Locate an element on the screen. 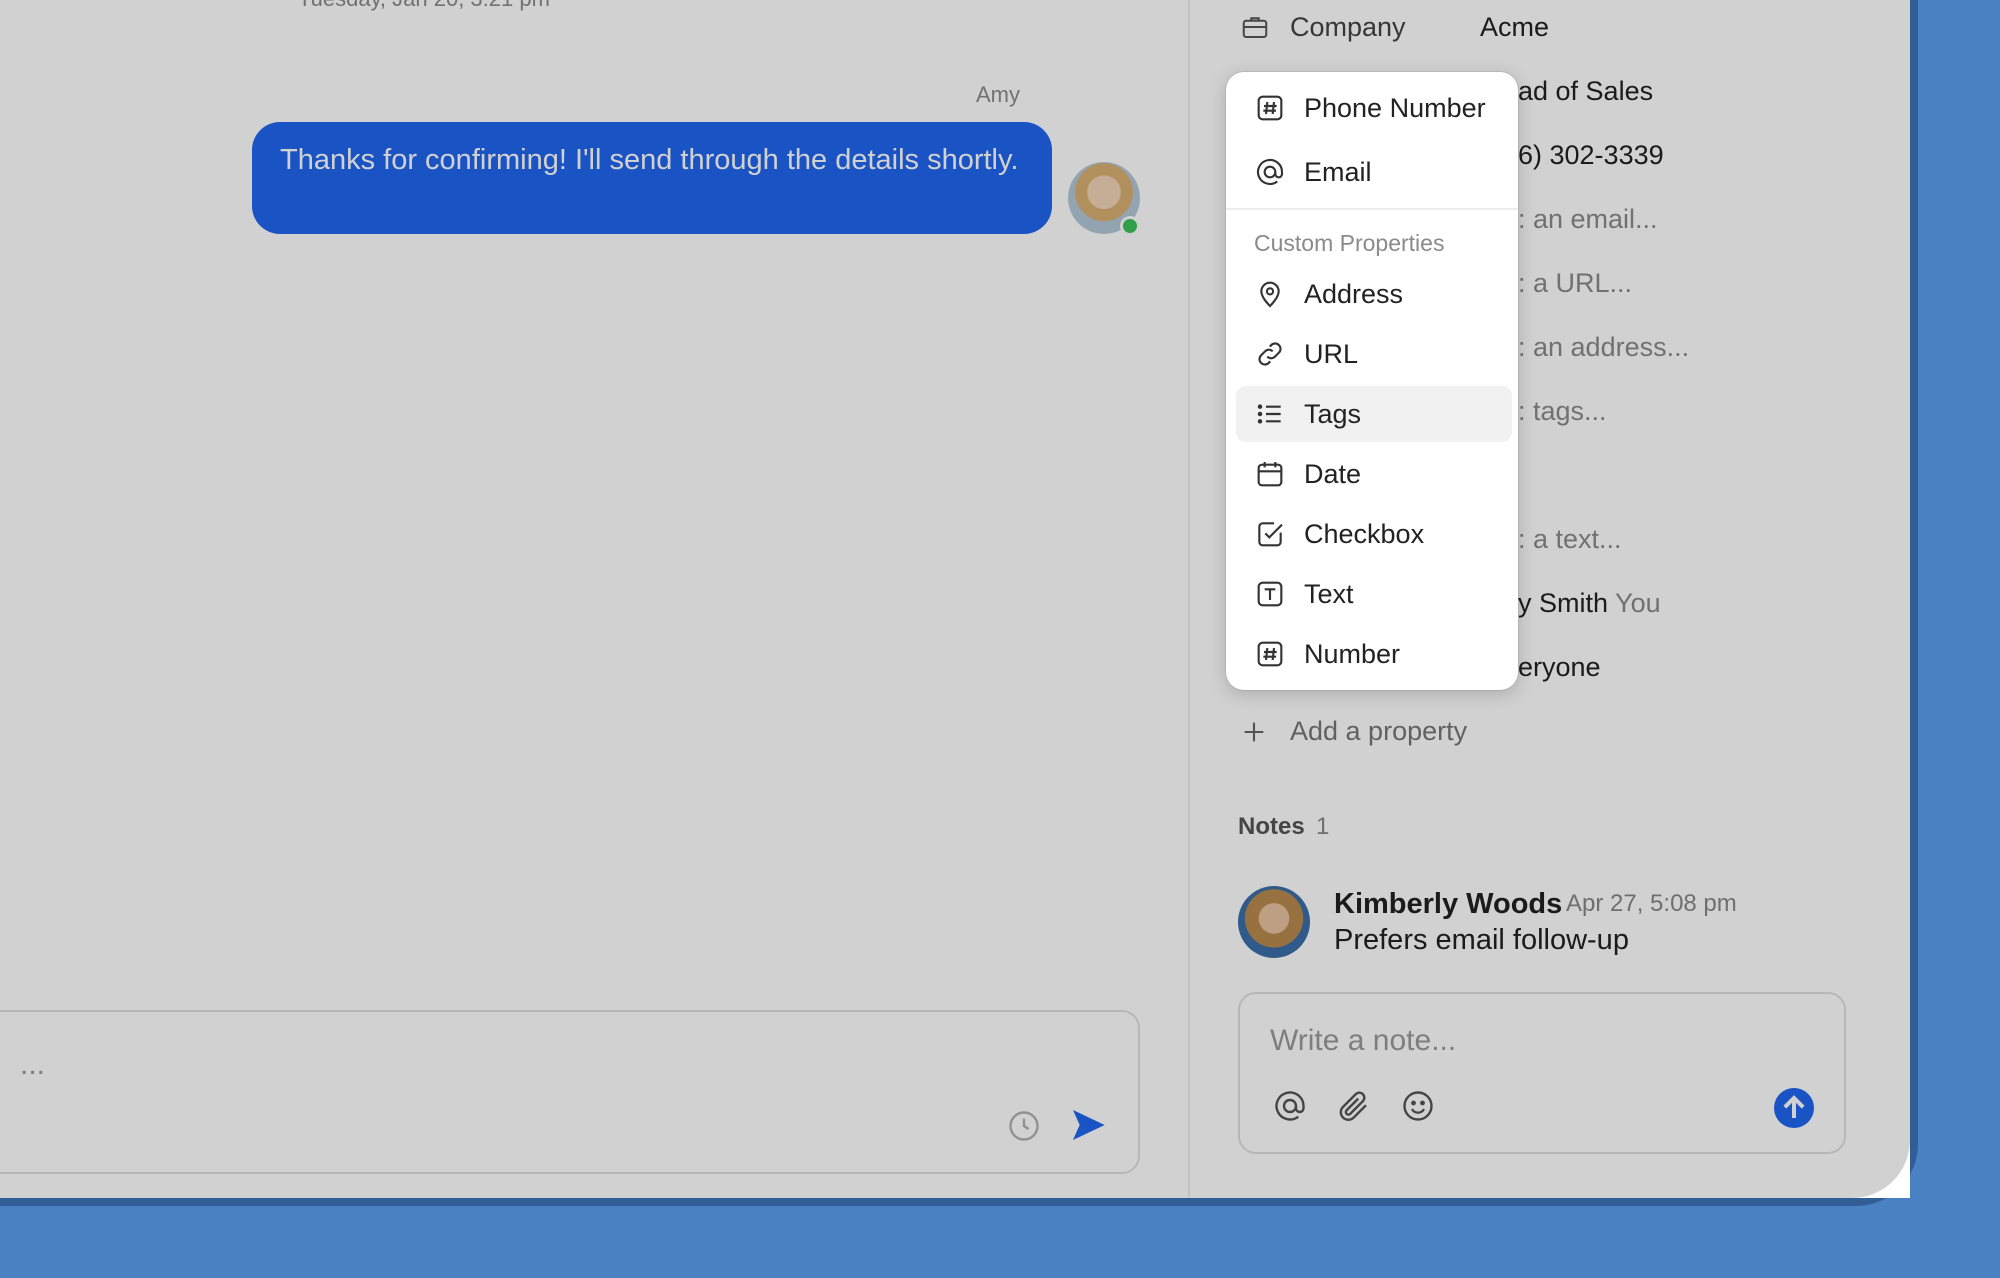  menu-item-number: Number is located at coordinates (1374, 654).